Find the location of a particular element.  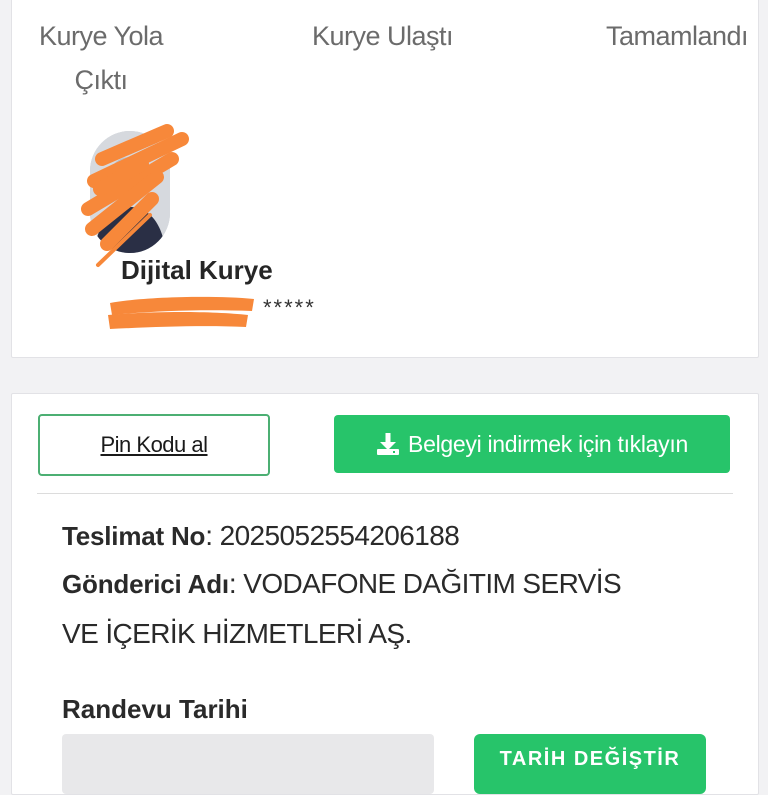

avatar-redaction-scribble is located at coordinates (135, 195).